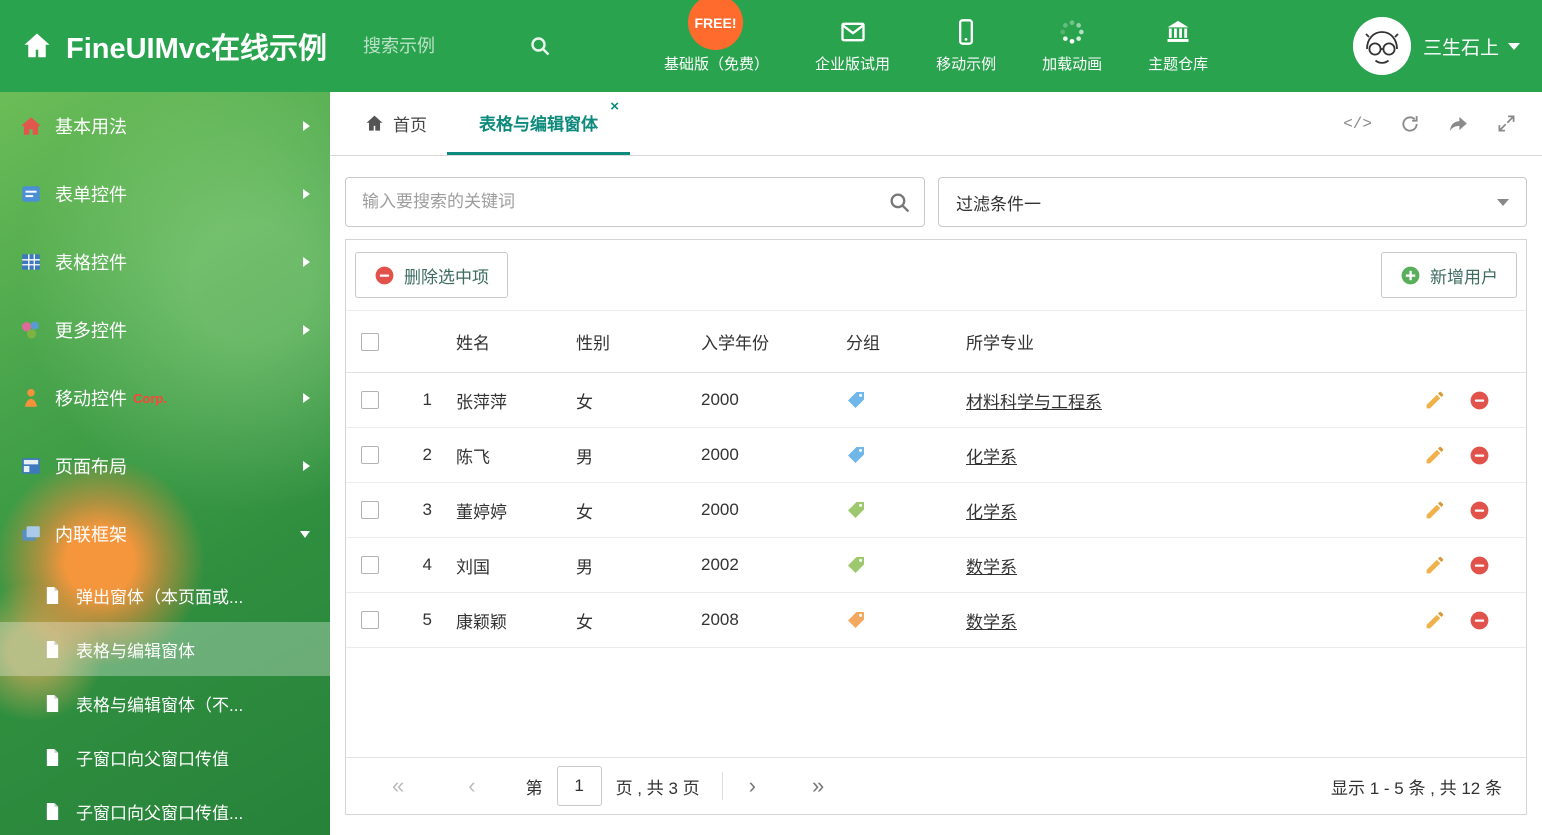  What do you see at coordinates (936, 275) in the screenshot?
I see `grid-toolbar: 删除选中项 新增用户` at bounding box center [936, 275].